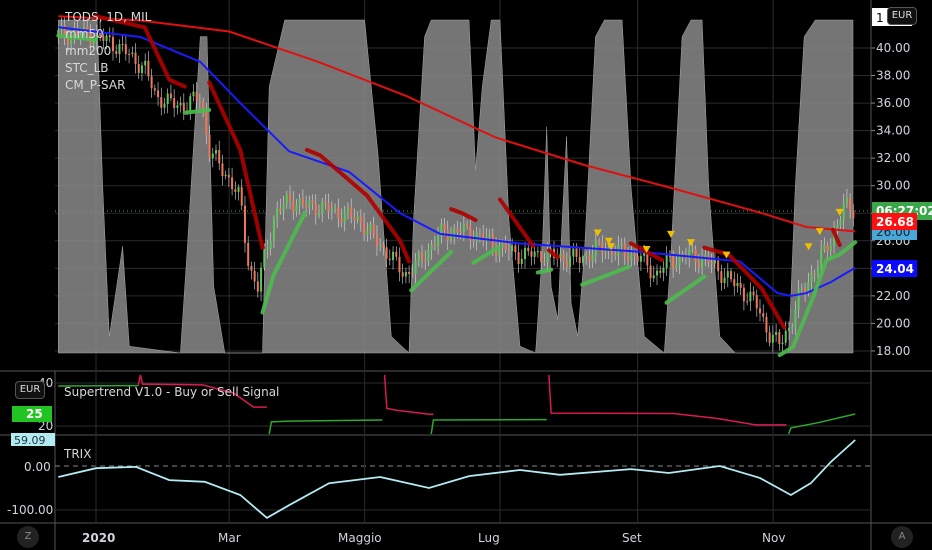 Image resolution: width=932 pixels, height=550 pixels. Describe the element at coordinates (88, 51) in the screenshot. I see `legend-mm200: mm200` at that location.